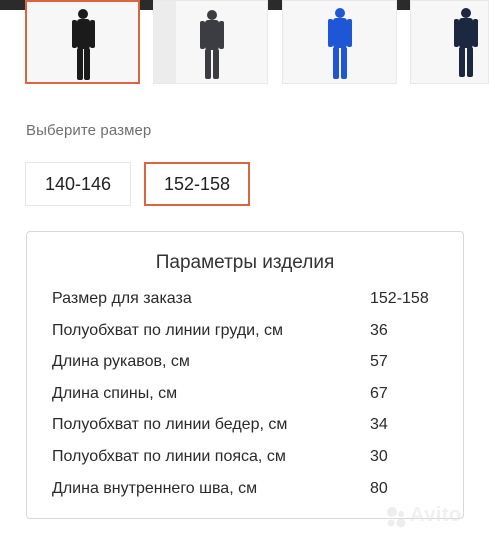 The image size is (489, 540). What do you see at coordinates (167, 330) in the screenshot?
I see `param-name: Полуобхват по линии груди, см` at bounding box center [167, 330].